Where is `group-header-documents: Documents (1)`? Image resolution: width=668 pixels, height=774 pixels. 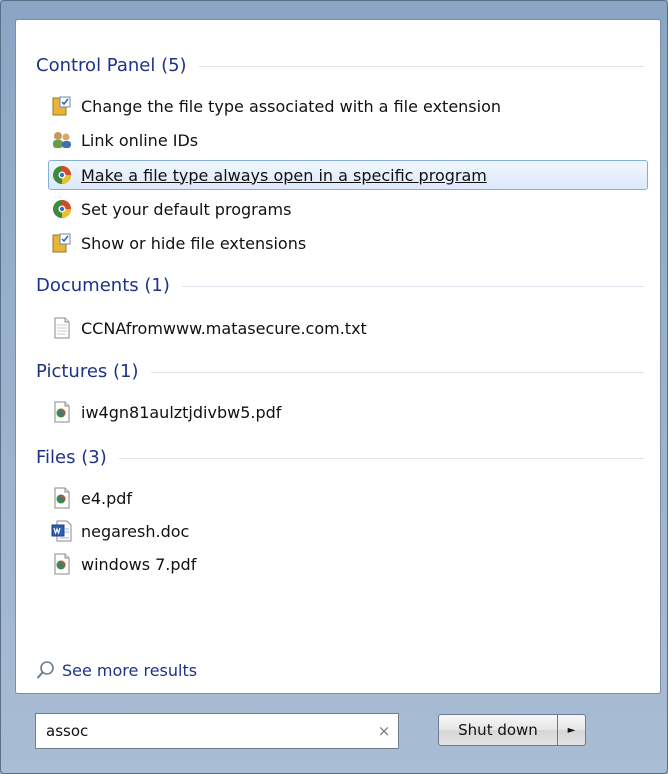
group-header-documents: Documents (1) is located at coordinates (340, 285).